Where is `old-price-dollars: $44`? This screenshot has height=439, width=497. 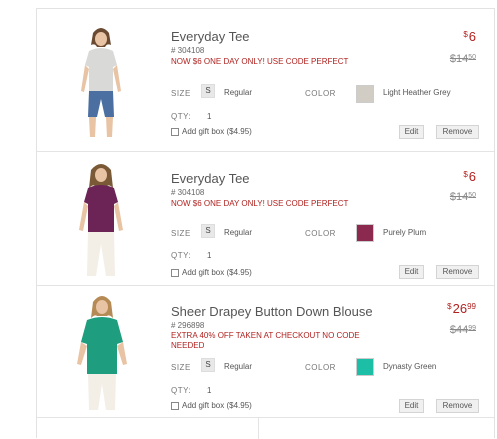
old-price-dollars: $44 is located at coordinates (459, 330).